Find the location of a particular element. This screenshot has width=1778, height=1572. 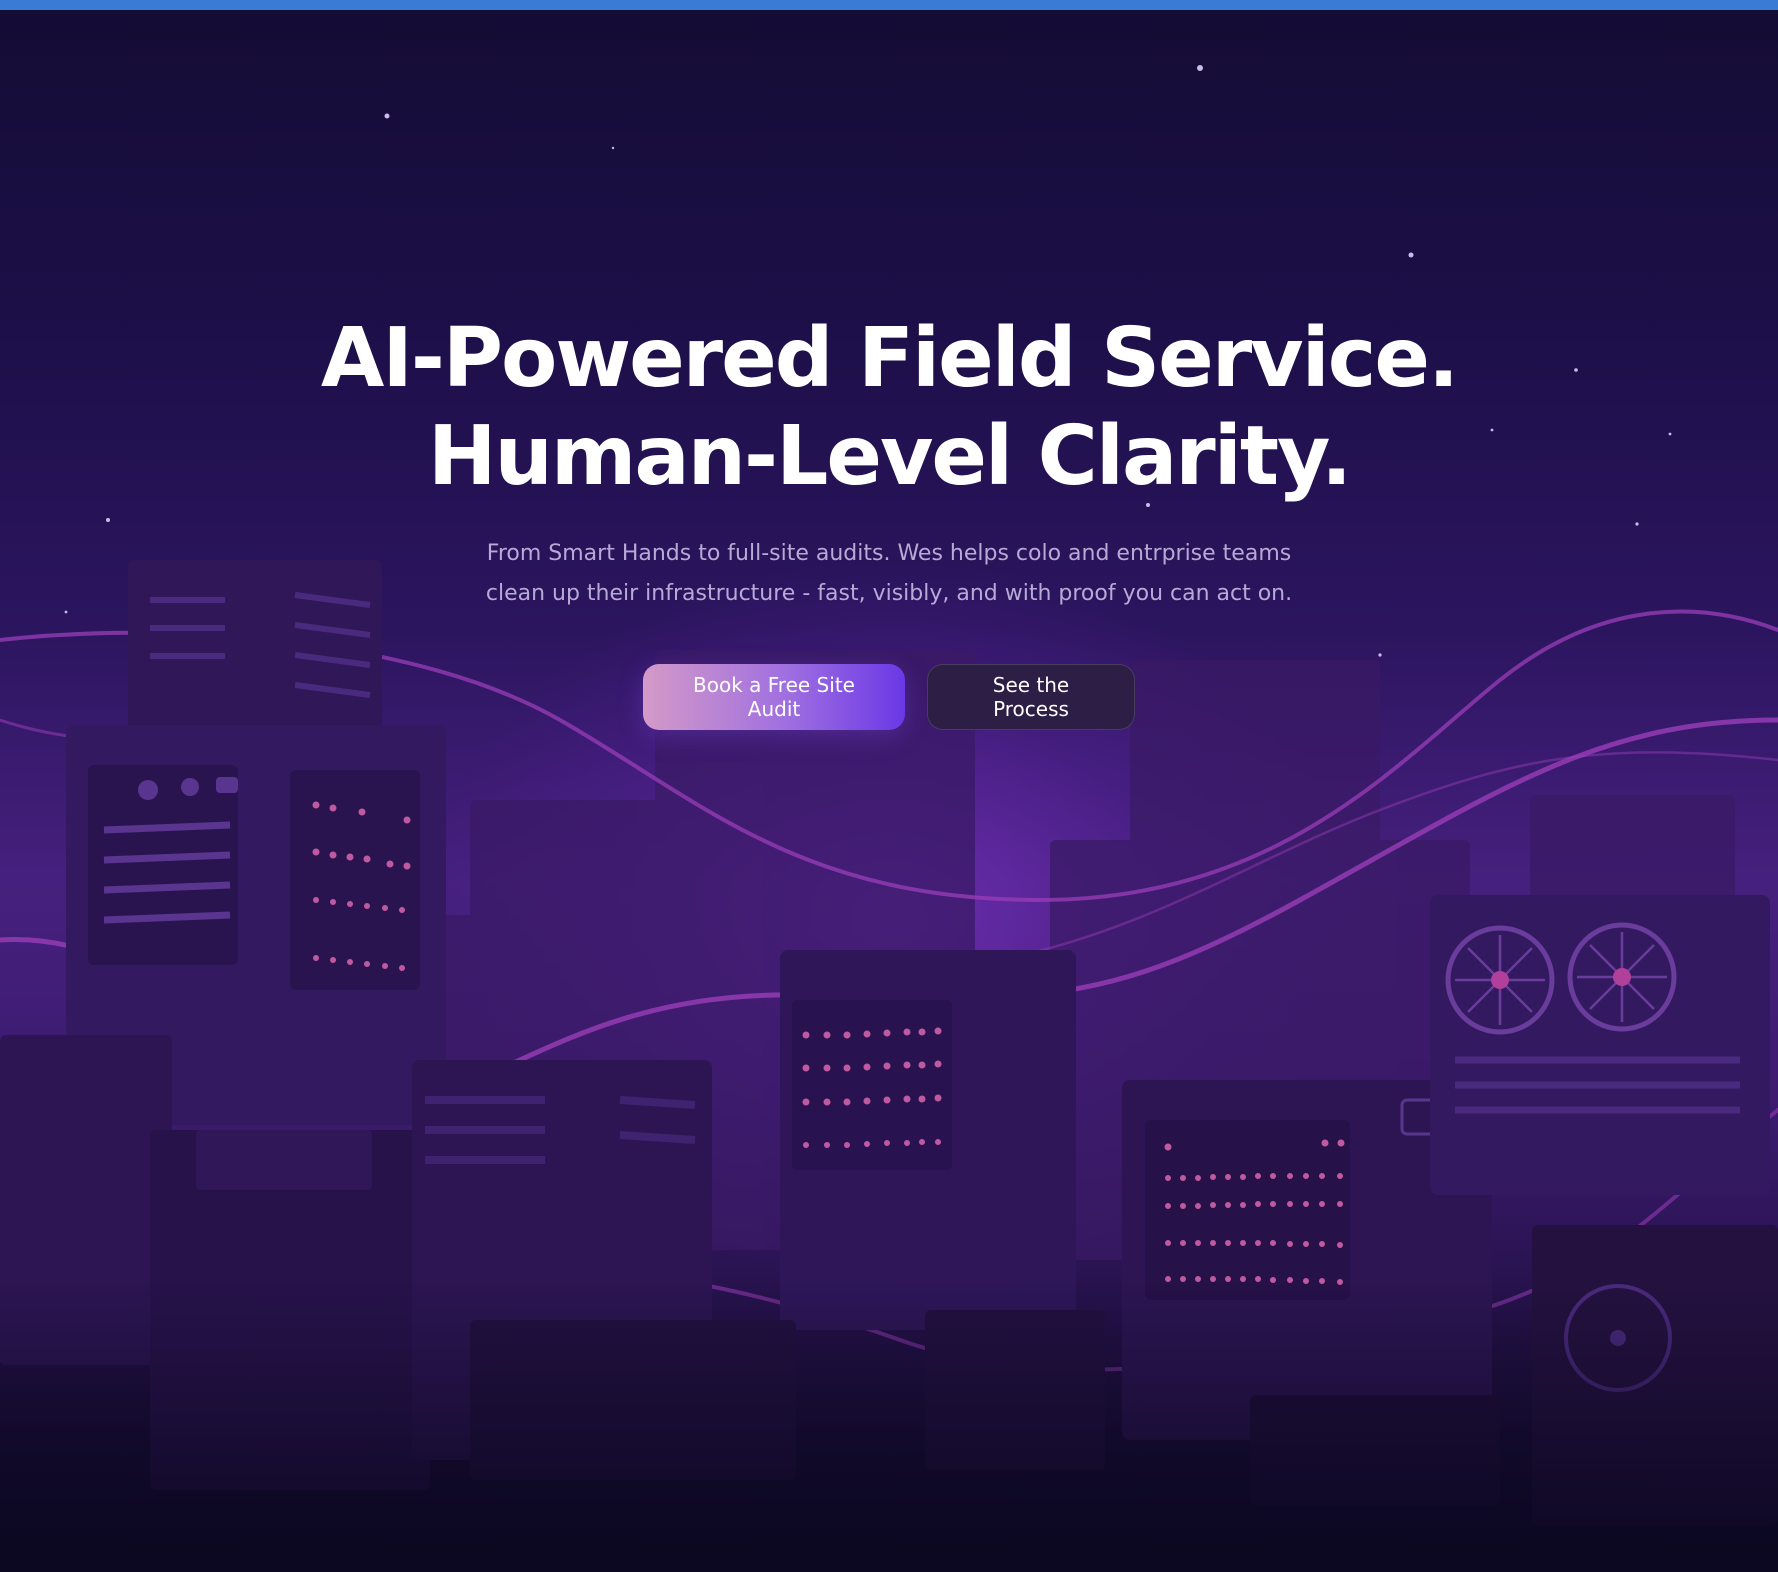

headline-line-2: Human-Level Clarity. is located at coordinates (889, 456).